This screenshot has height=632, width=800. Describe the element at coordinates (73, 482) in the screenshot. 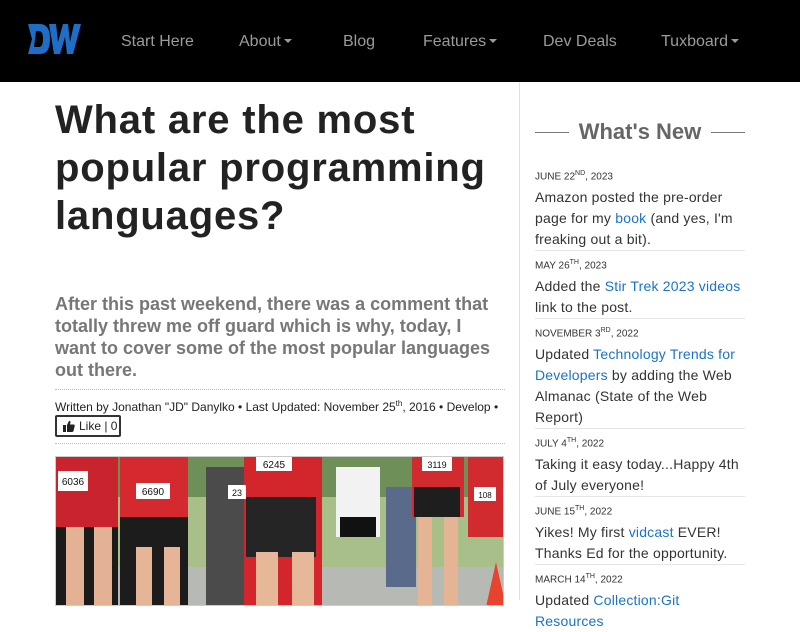

I see `svg-text: 6036` at that location.